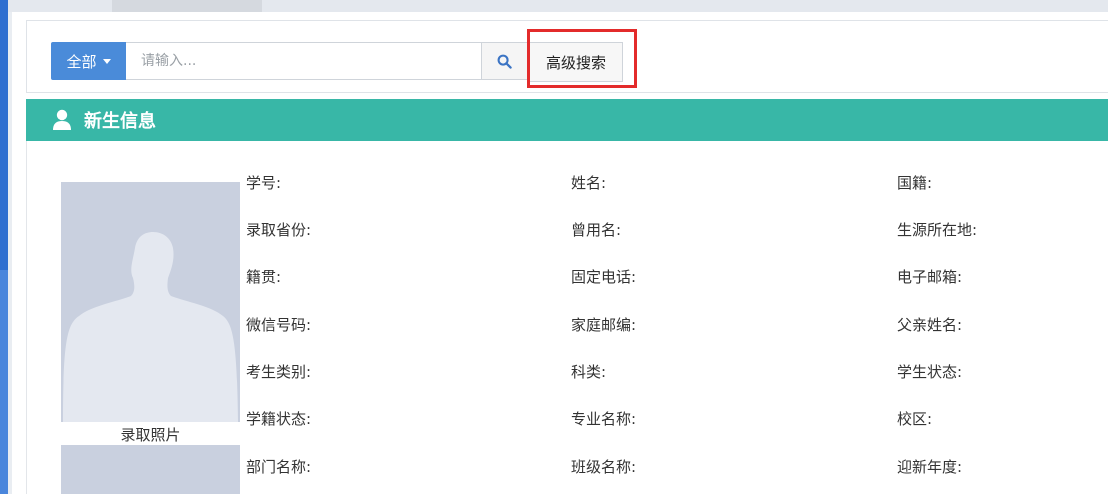 The height and width of the screenshot is (494, 1108). Describe the element at coordinates (567, 120) in the screenshot. I see `section-header: 新生信息` at that location.